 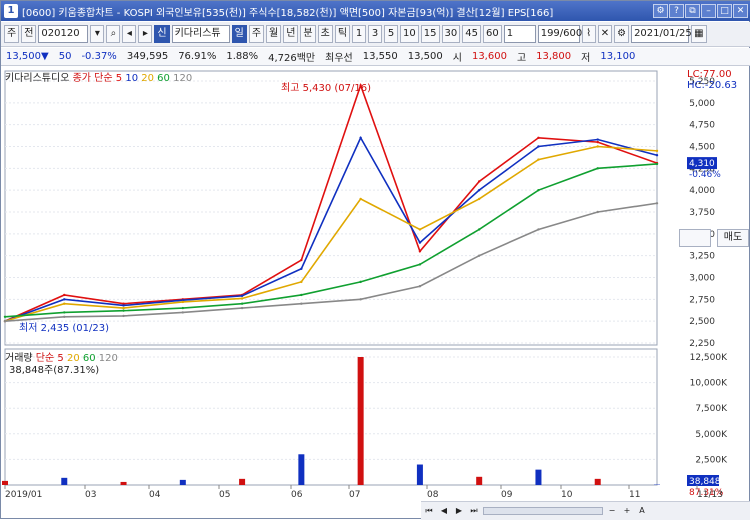 What do you see at coordinates (444, 511) in the screenshot?
I see `prev-icon: ◀` at bounding box center [444, 511].